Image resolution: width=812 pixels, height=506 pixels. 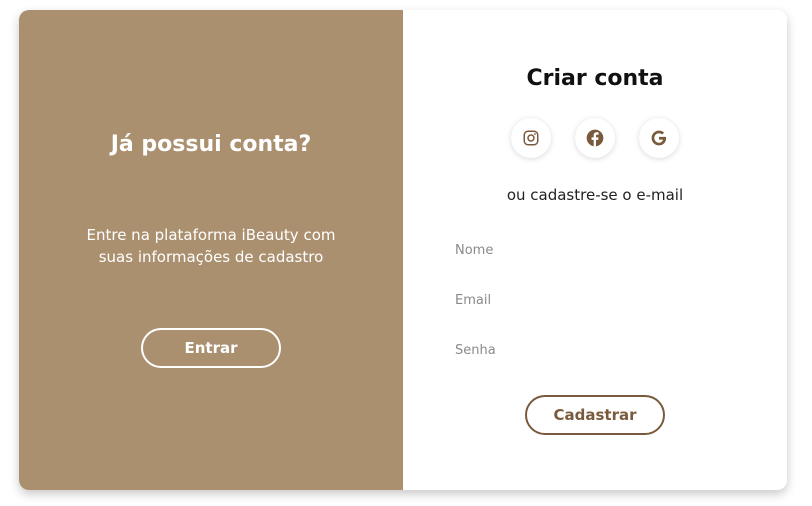 I want to click on signup-button: Cadastrar, so click(x=595, y=415).